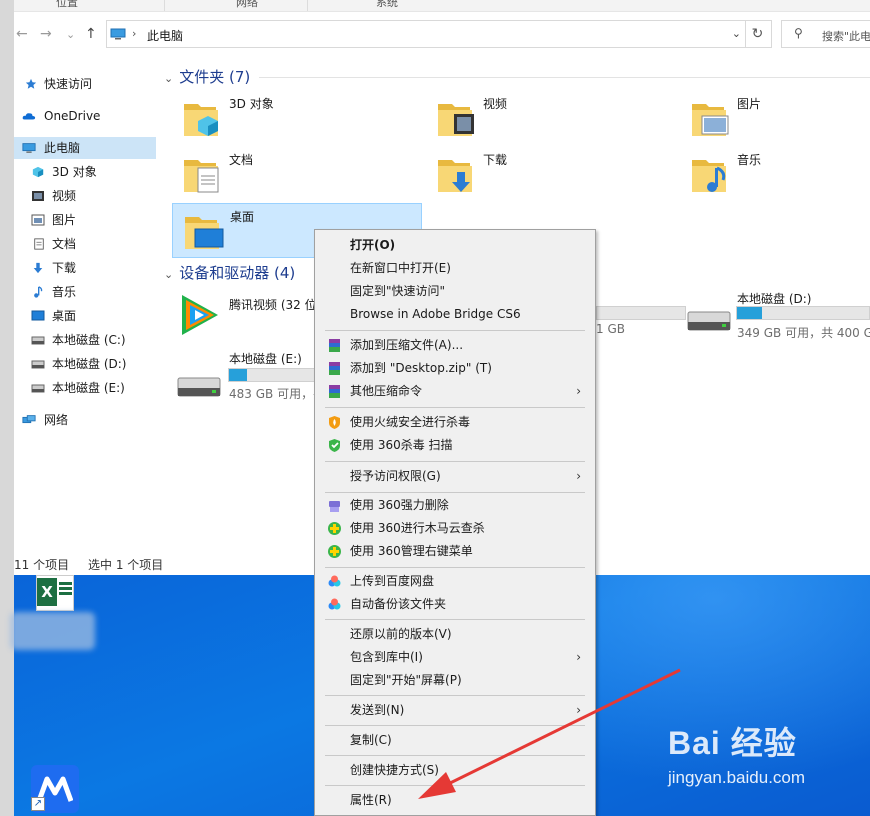 The width and height of the screenshot is (870, 816). What do you see at coordinates (85, 116) in the screenshot?
I see `sidebar-item-onedrive: OneDrive` at bounding box center [85, 116].